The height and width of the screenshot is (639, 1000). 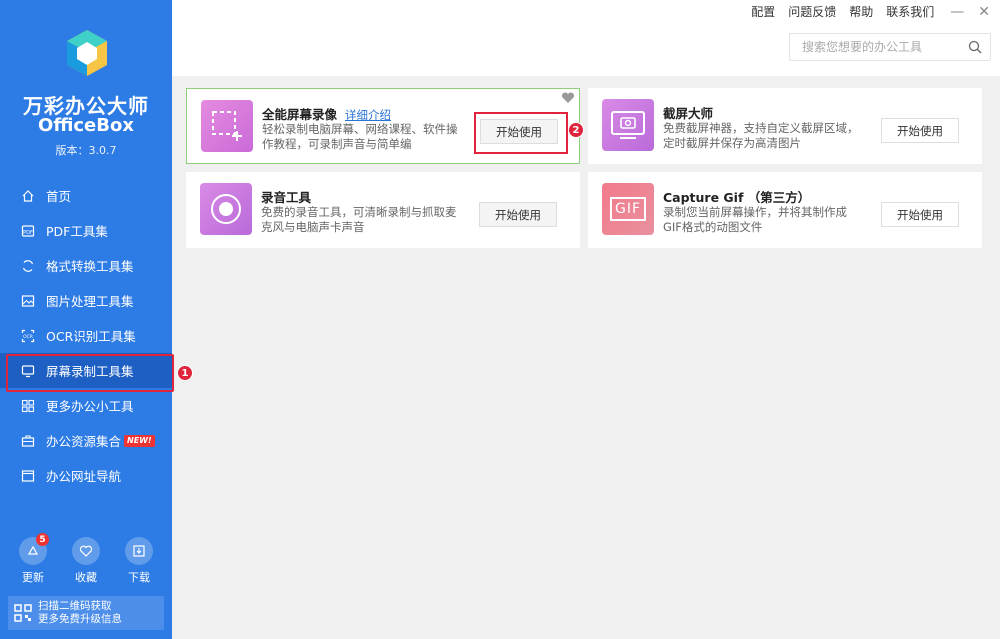 I want to click on nav-item-convert: 格式转换工具集, so click(x=86, y=265).